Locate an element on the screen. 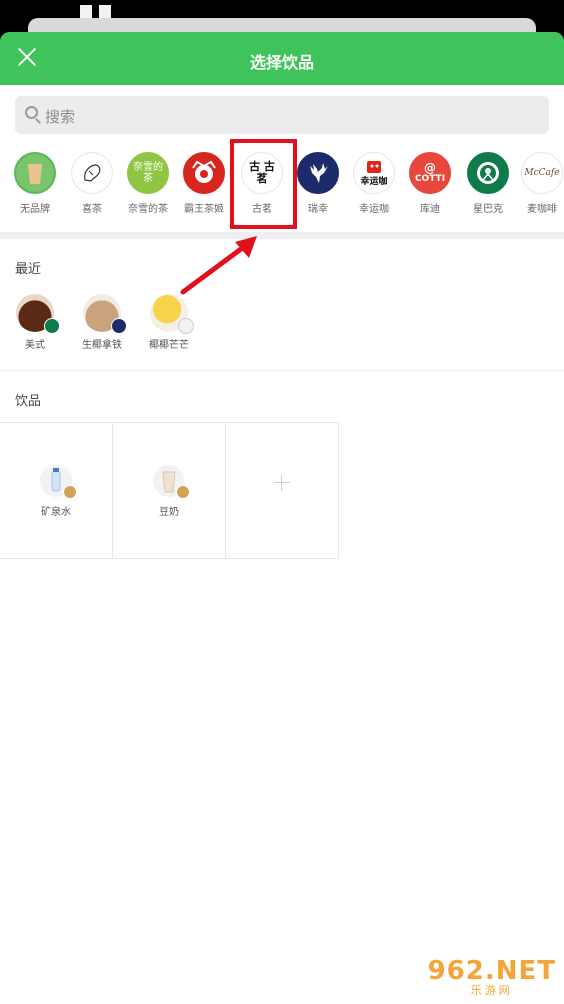 The width and height of the screenshot is (564, 1004). brand-item-xingyunka: 幸运咖 幸运咖 is located at coordinates (374, 183).